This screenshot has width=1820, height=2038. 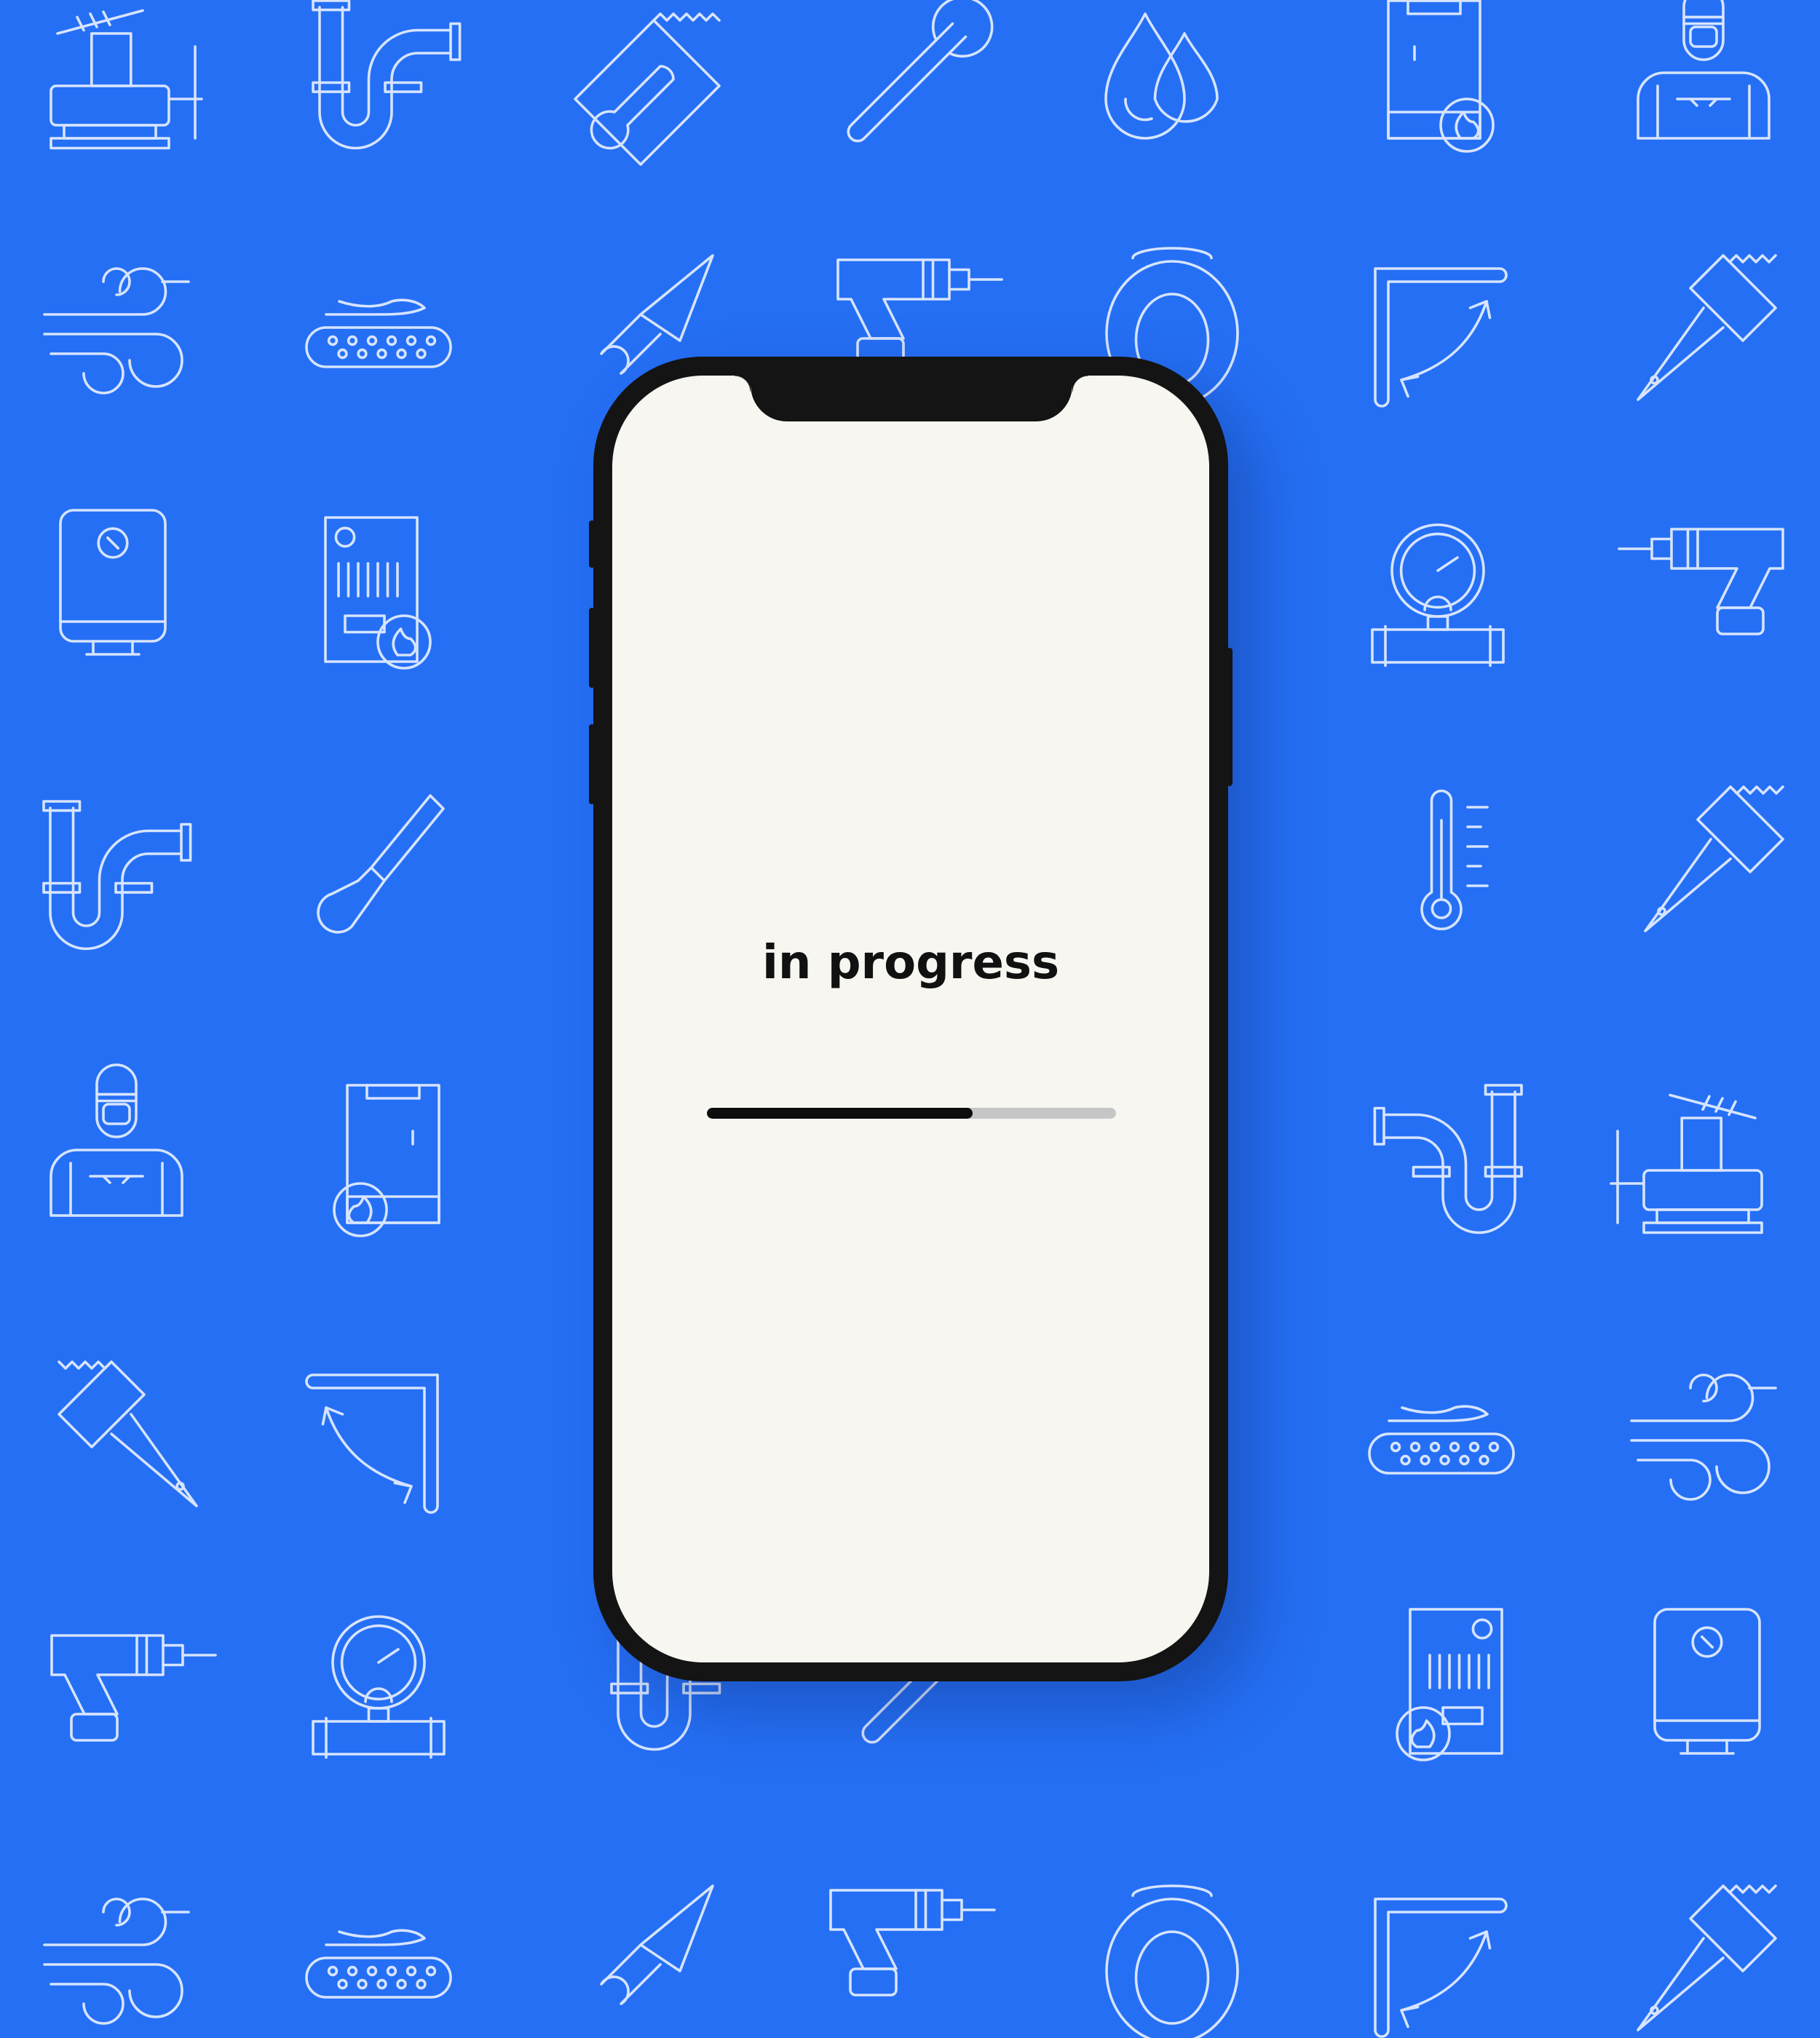 What do you see at coordinates (1230, 717) in the screenshot?
I see `phone-power-button` at bounding box center [1230, 717].